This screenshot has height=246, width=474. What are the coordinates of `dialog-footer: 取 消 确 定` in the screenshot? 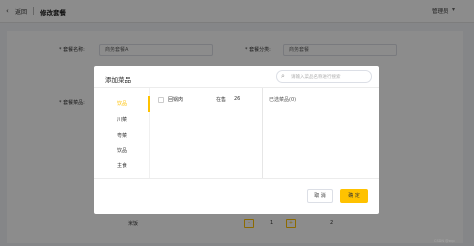 It's located at (236, 196).